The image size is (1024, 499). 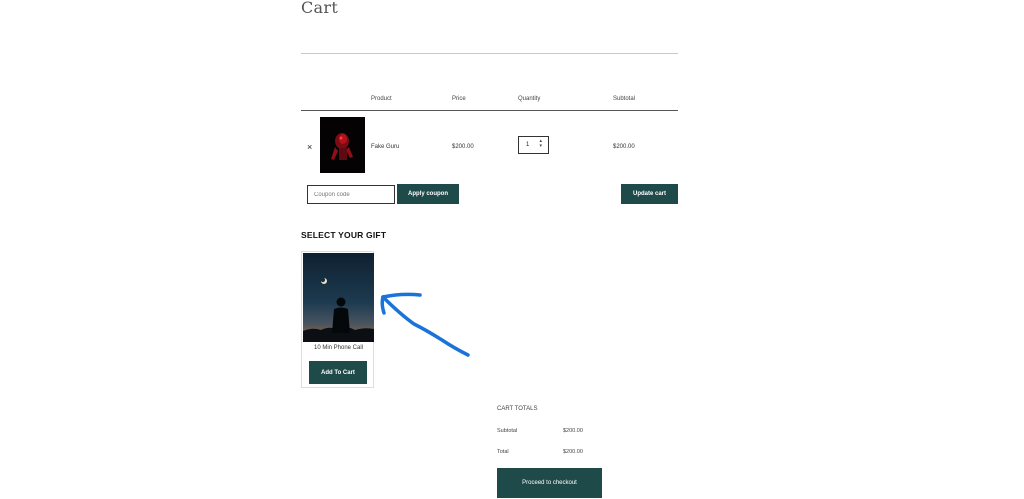 I want to click on quantity-value: 1, so click(x=528, y=145).